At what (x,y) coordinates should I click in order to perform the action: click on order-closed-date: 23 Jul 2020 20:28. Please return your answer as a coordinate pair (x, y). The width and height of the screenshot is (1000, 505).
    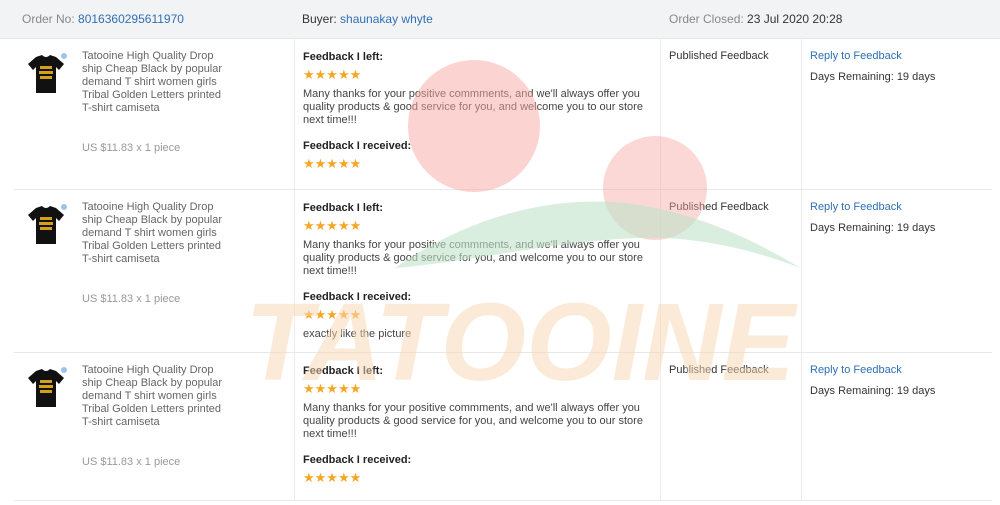
    Looking at the image, I should click on (795, 19).